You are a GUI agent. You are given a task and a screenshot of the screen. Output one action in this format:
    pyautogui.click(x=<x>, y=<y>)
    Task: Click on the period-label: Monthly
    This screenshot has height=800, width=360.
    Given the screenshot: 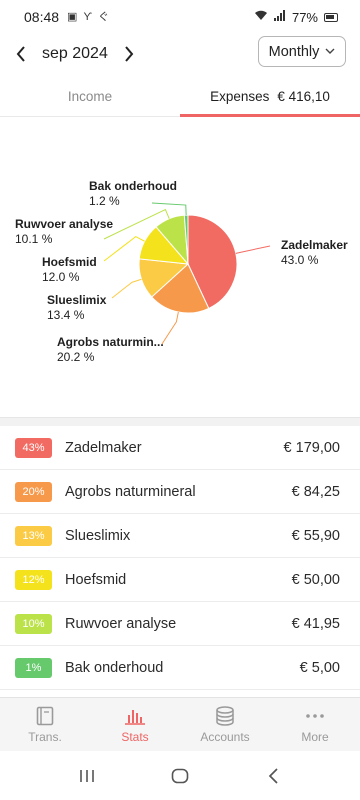 What is the action you would take?
    pyautogui.click(x=294, y=51)
    